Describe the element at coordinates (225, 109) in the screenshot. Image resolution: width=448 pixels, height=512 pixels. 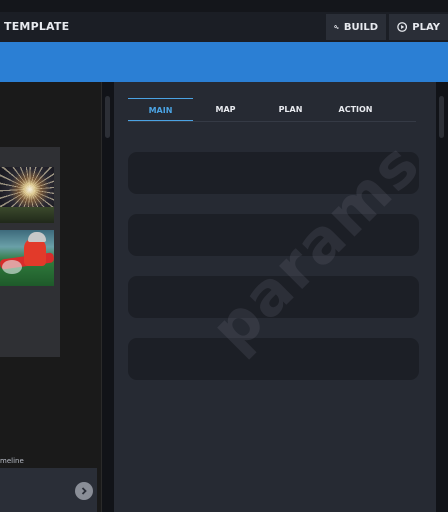
I see `tab-map: MAP` at that location.